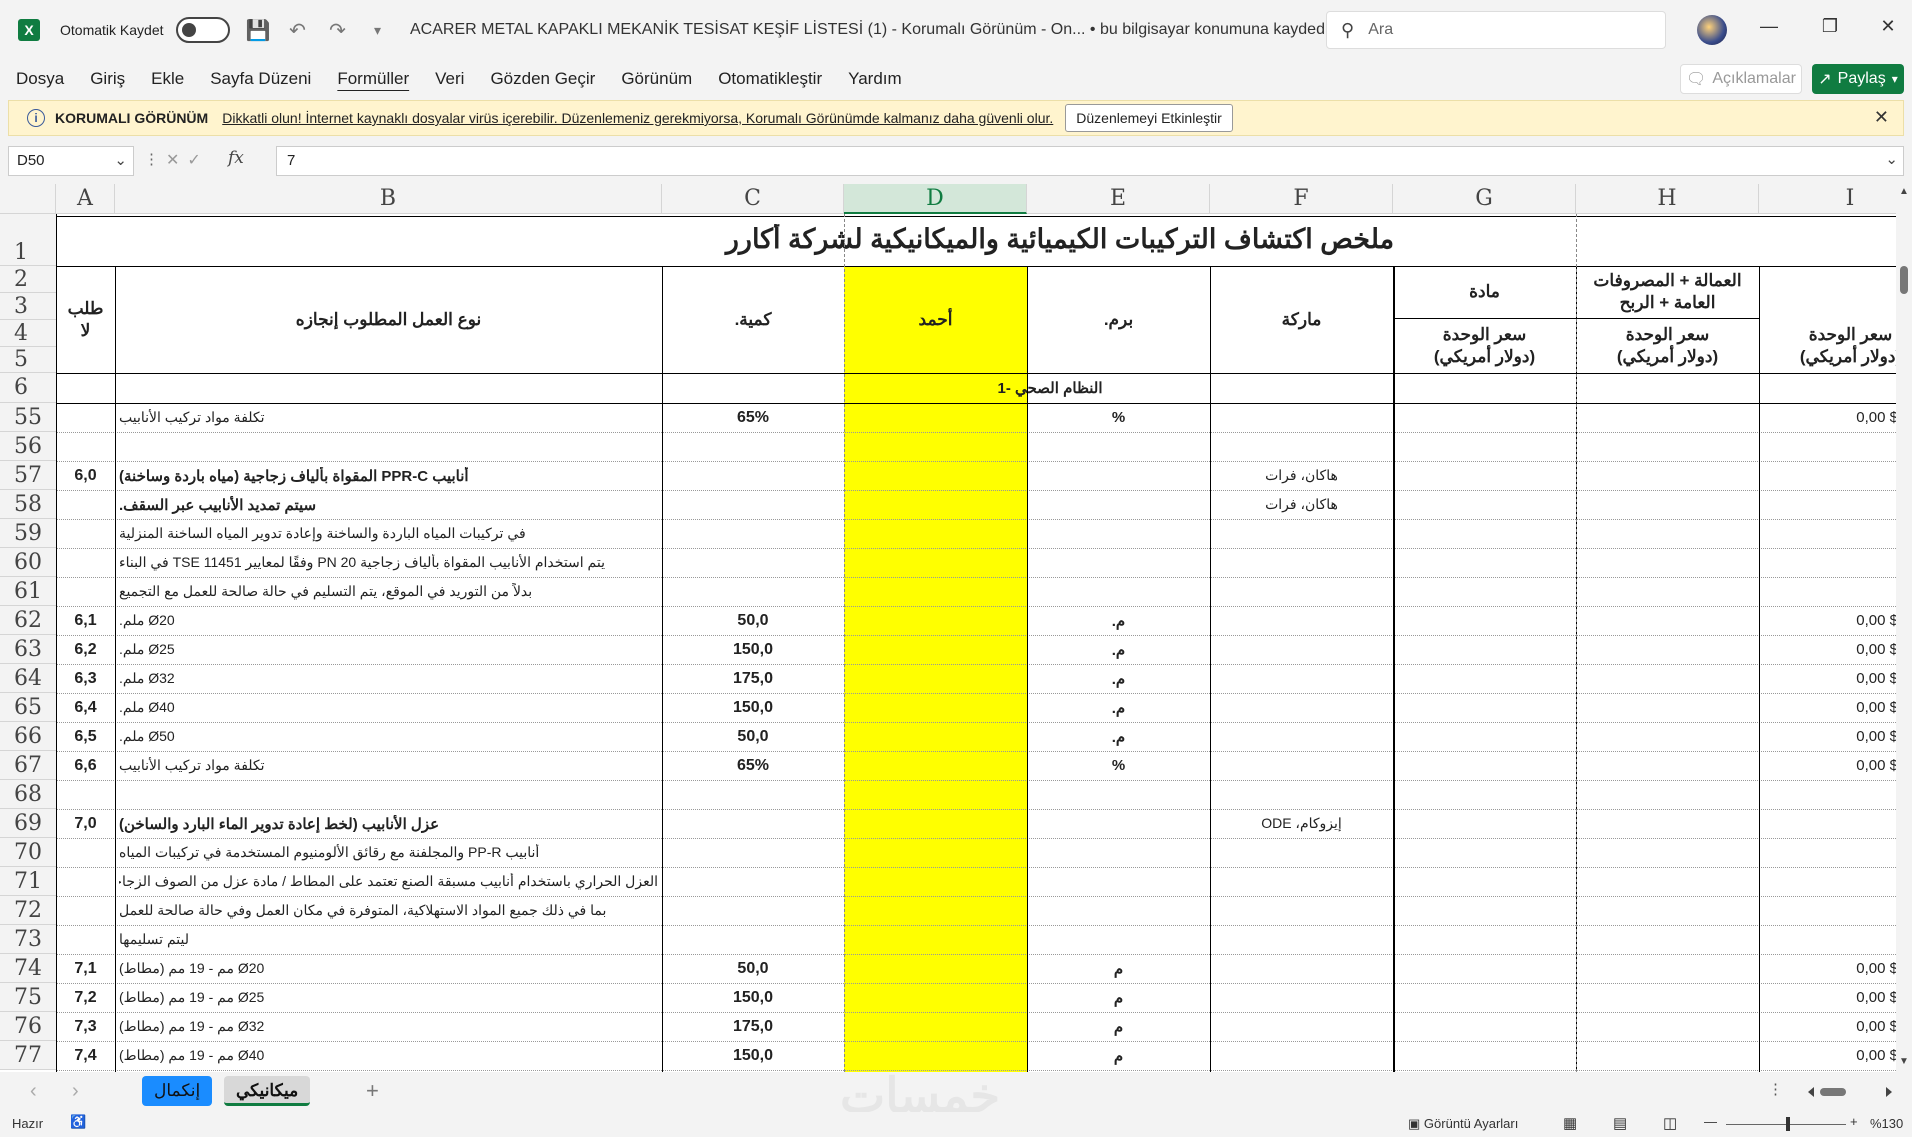  I want to click on menu-tab: Gözden Geçir, so click(542, 79).